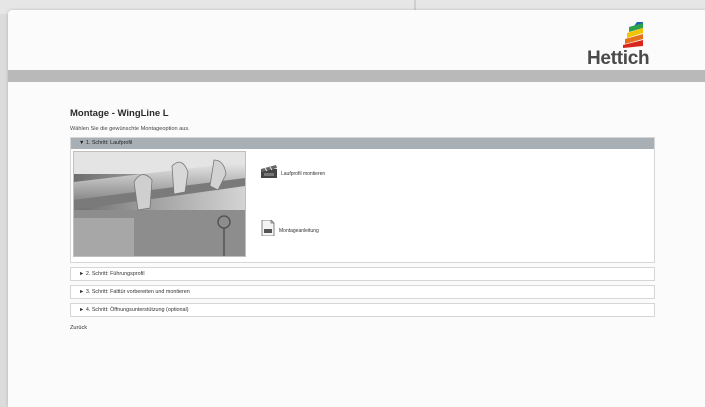 The width and height of the screenshot is (705, 407). I want to click on brand-bar, so click(356, 76).